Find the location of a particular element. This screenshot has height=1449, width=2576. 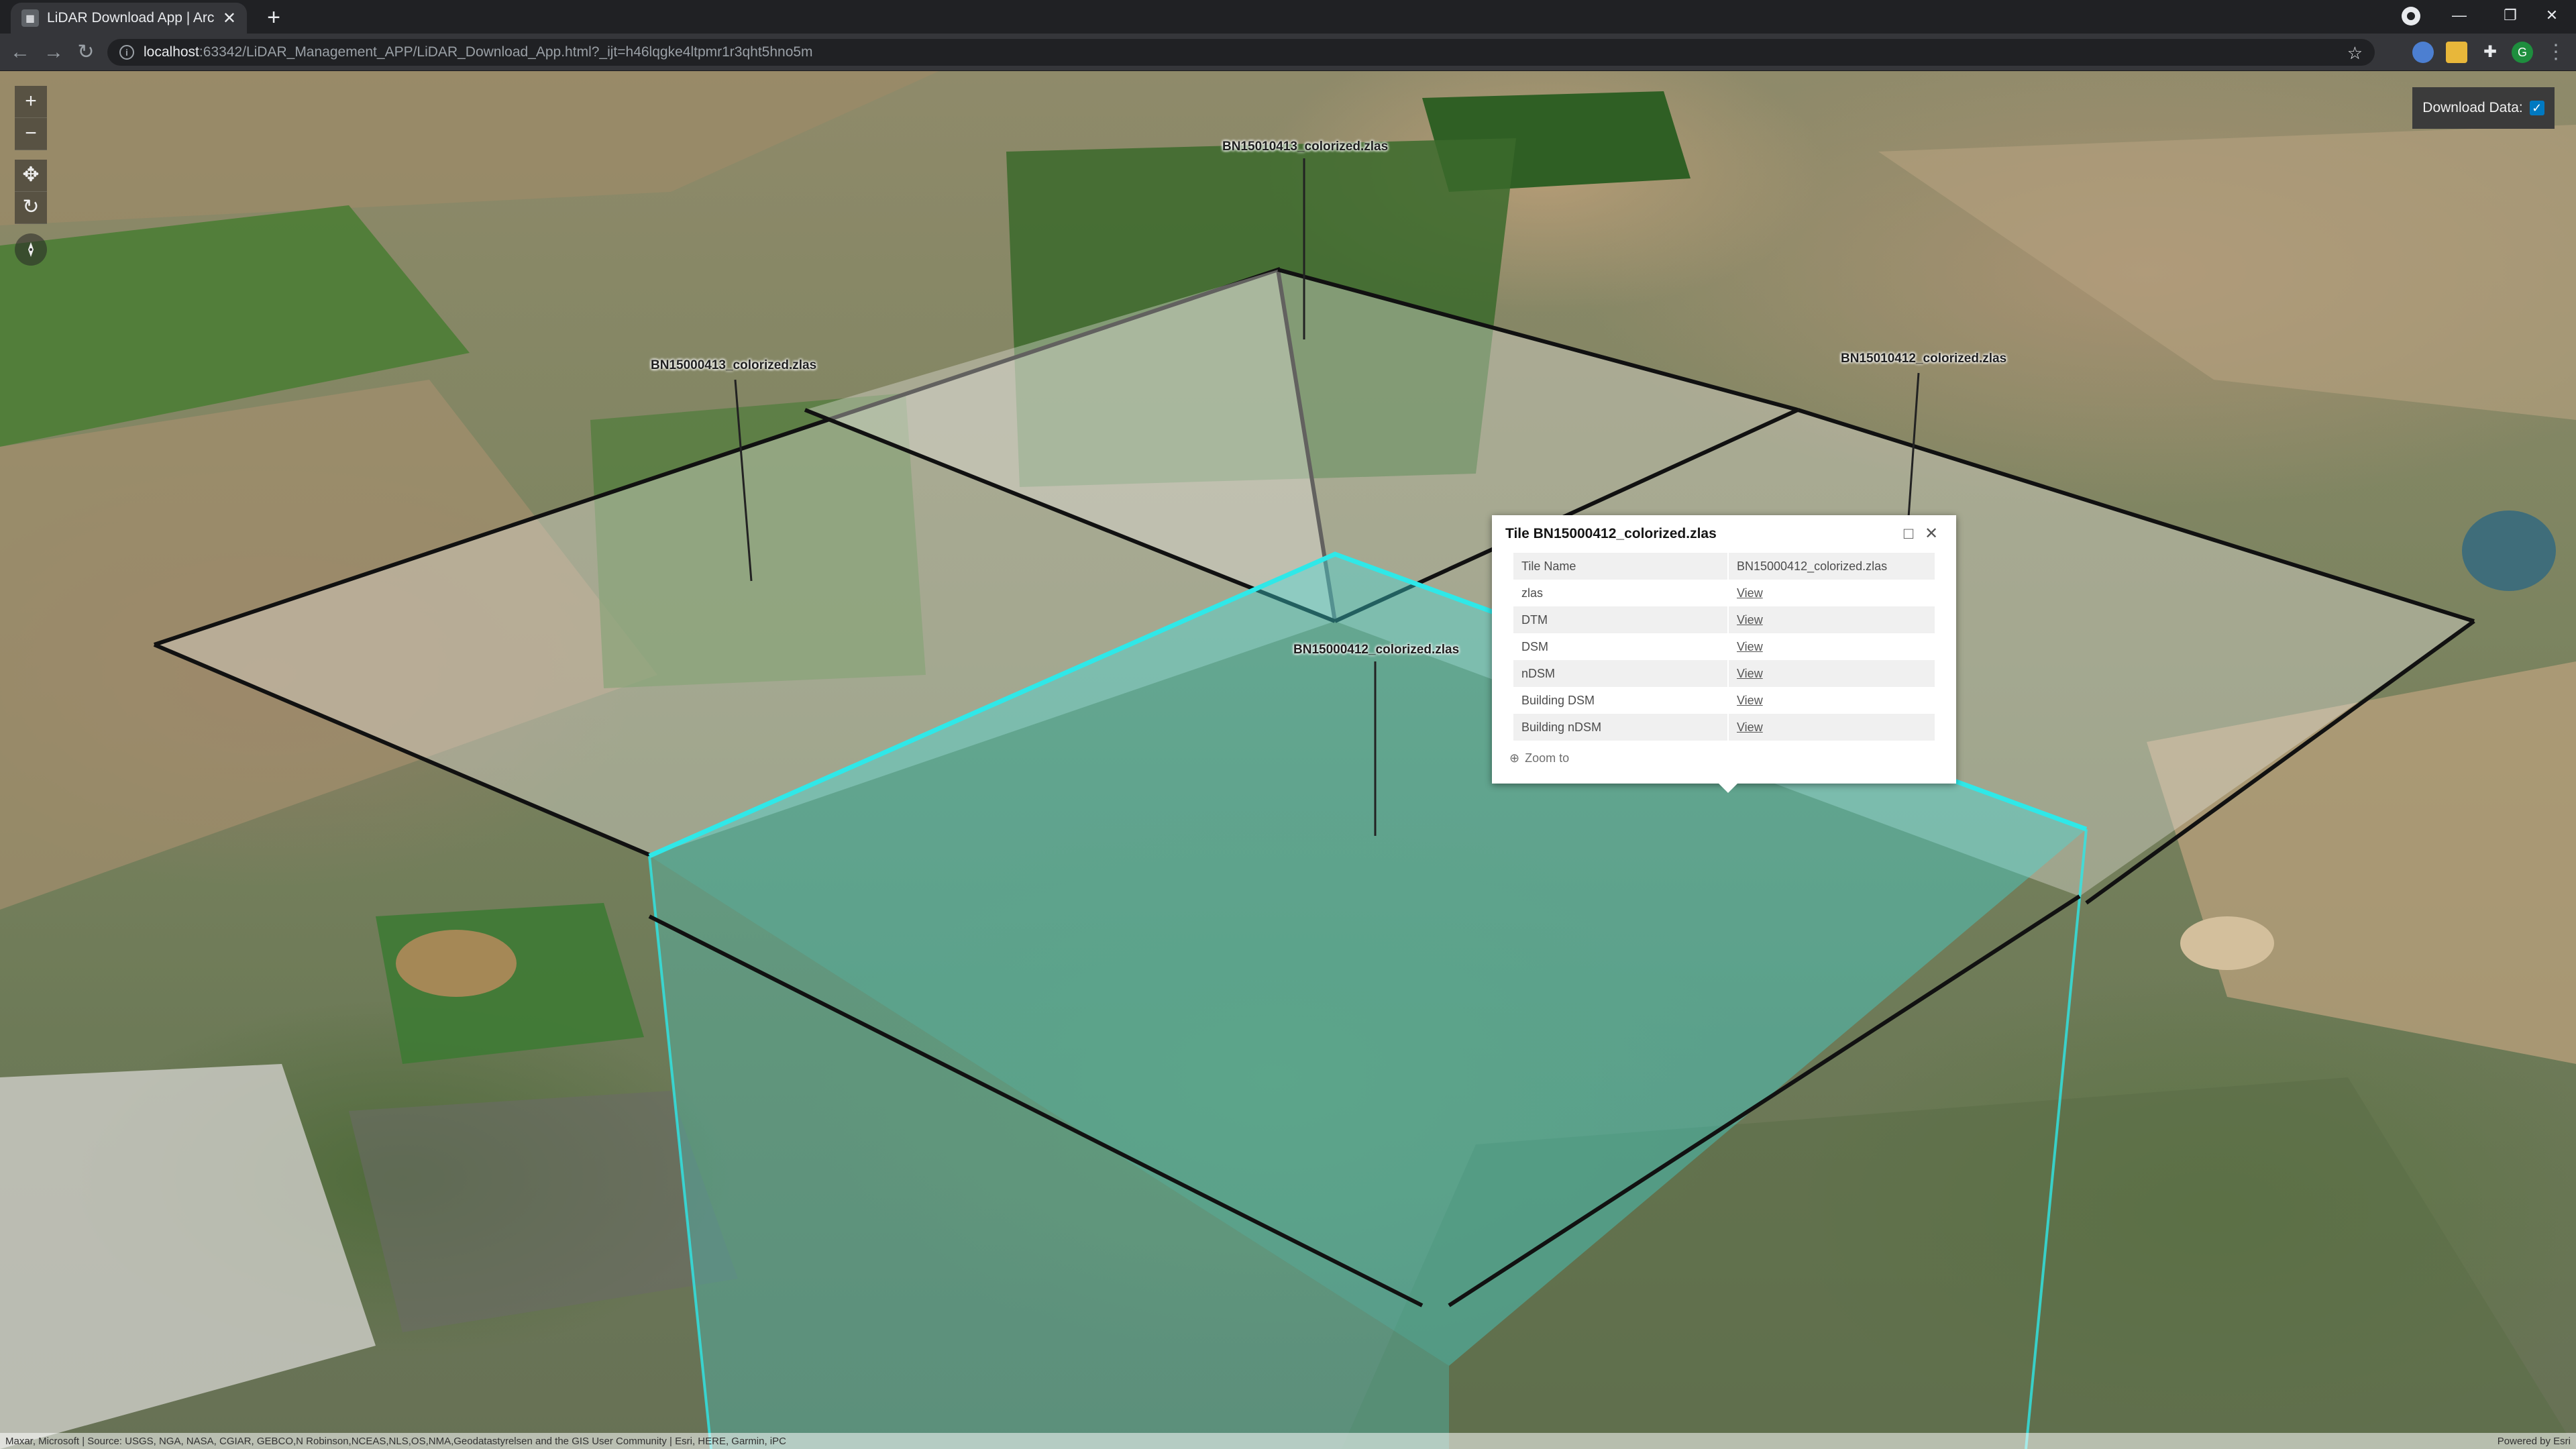

zoom-magnifier-icon: ⊕ is located at coordinates (1514, 758).